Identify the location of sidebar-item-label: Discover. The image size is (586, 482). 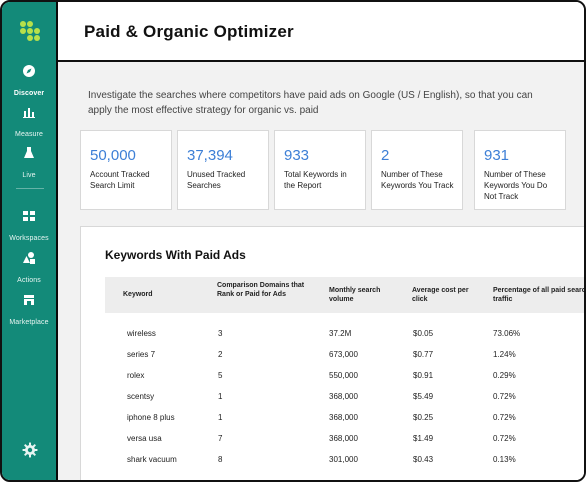
(29, 93).